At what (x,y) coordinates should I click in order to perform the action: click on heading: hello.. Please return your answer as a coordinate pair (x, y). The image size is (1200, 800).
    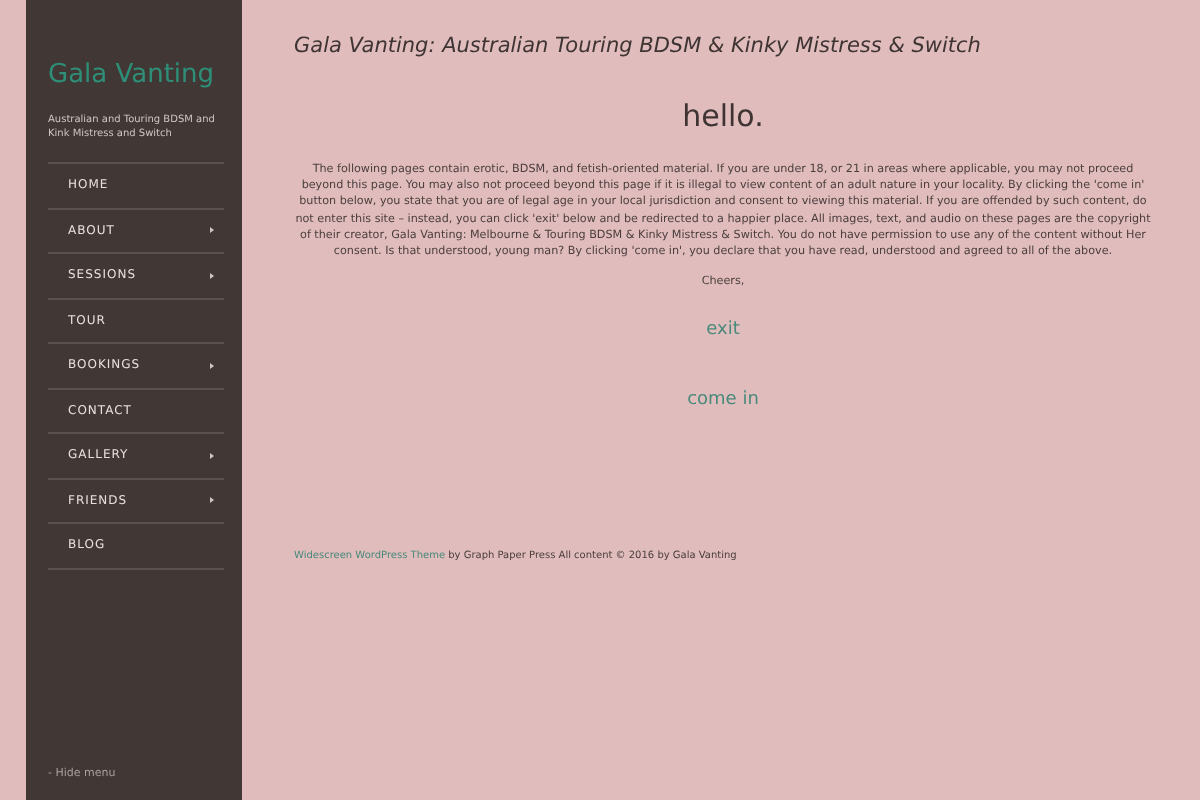
    Looking at the image, I should click on (723, 116).